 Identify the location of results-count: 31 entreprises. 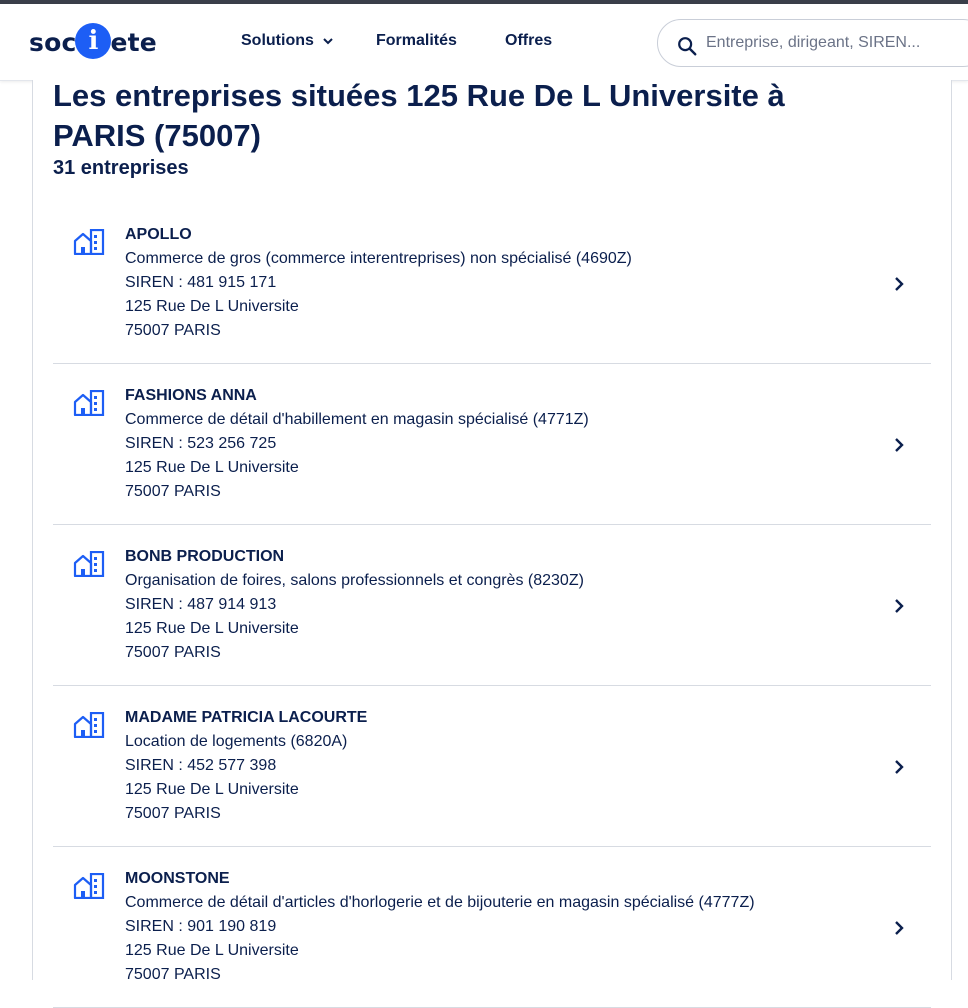
(121, 168).